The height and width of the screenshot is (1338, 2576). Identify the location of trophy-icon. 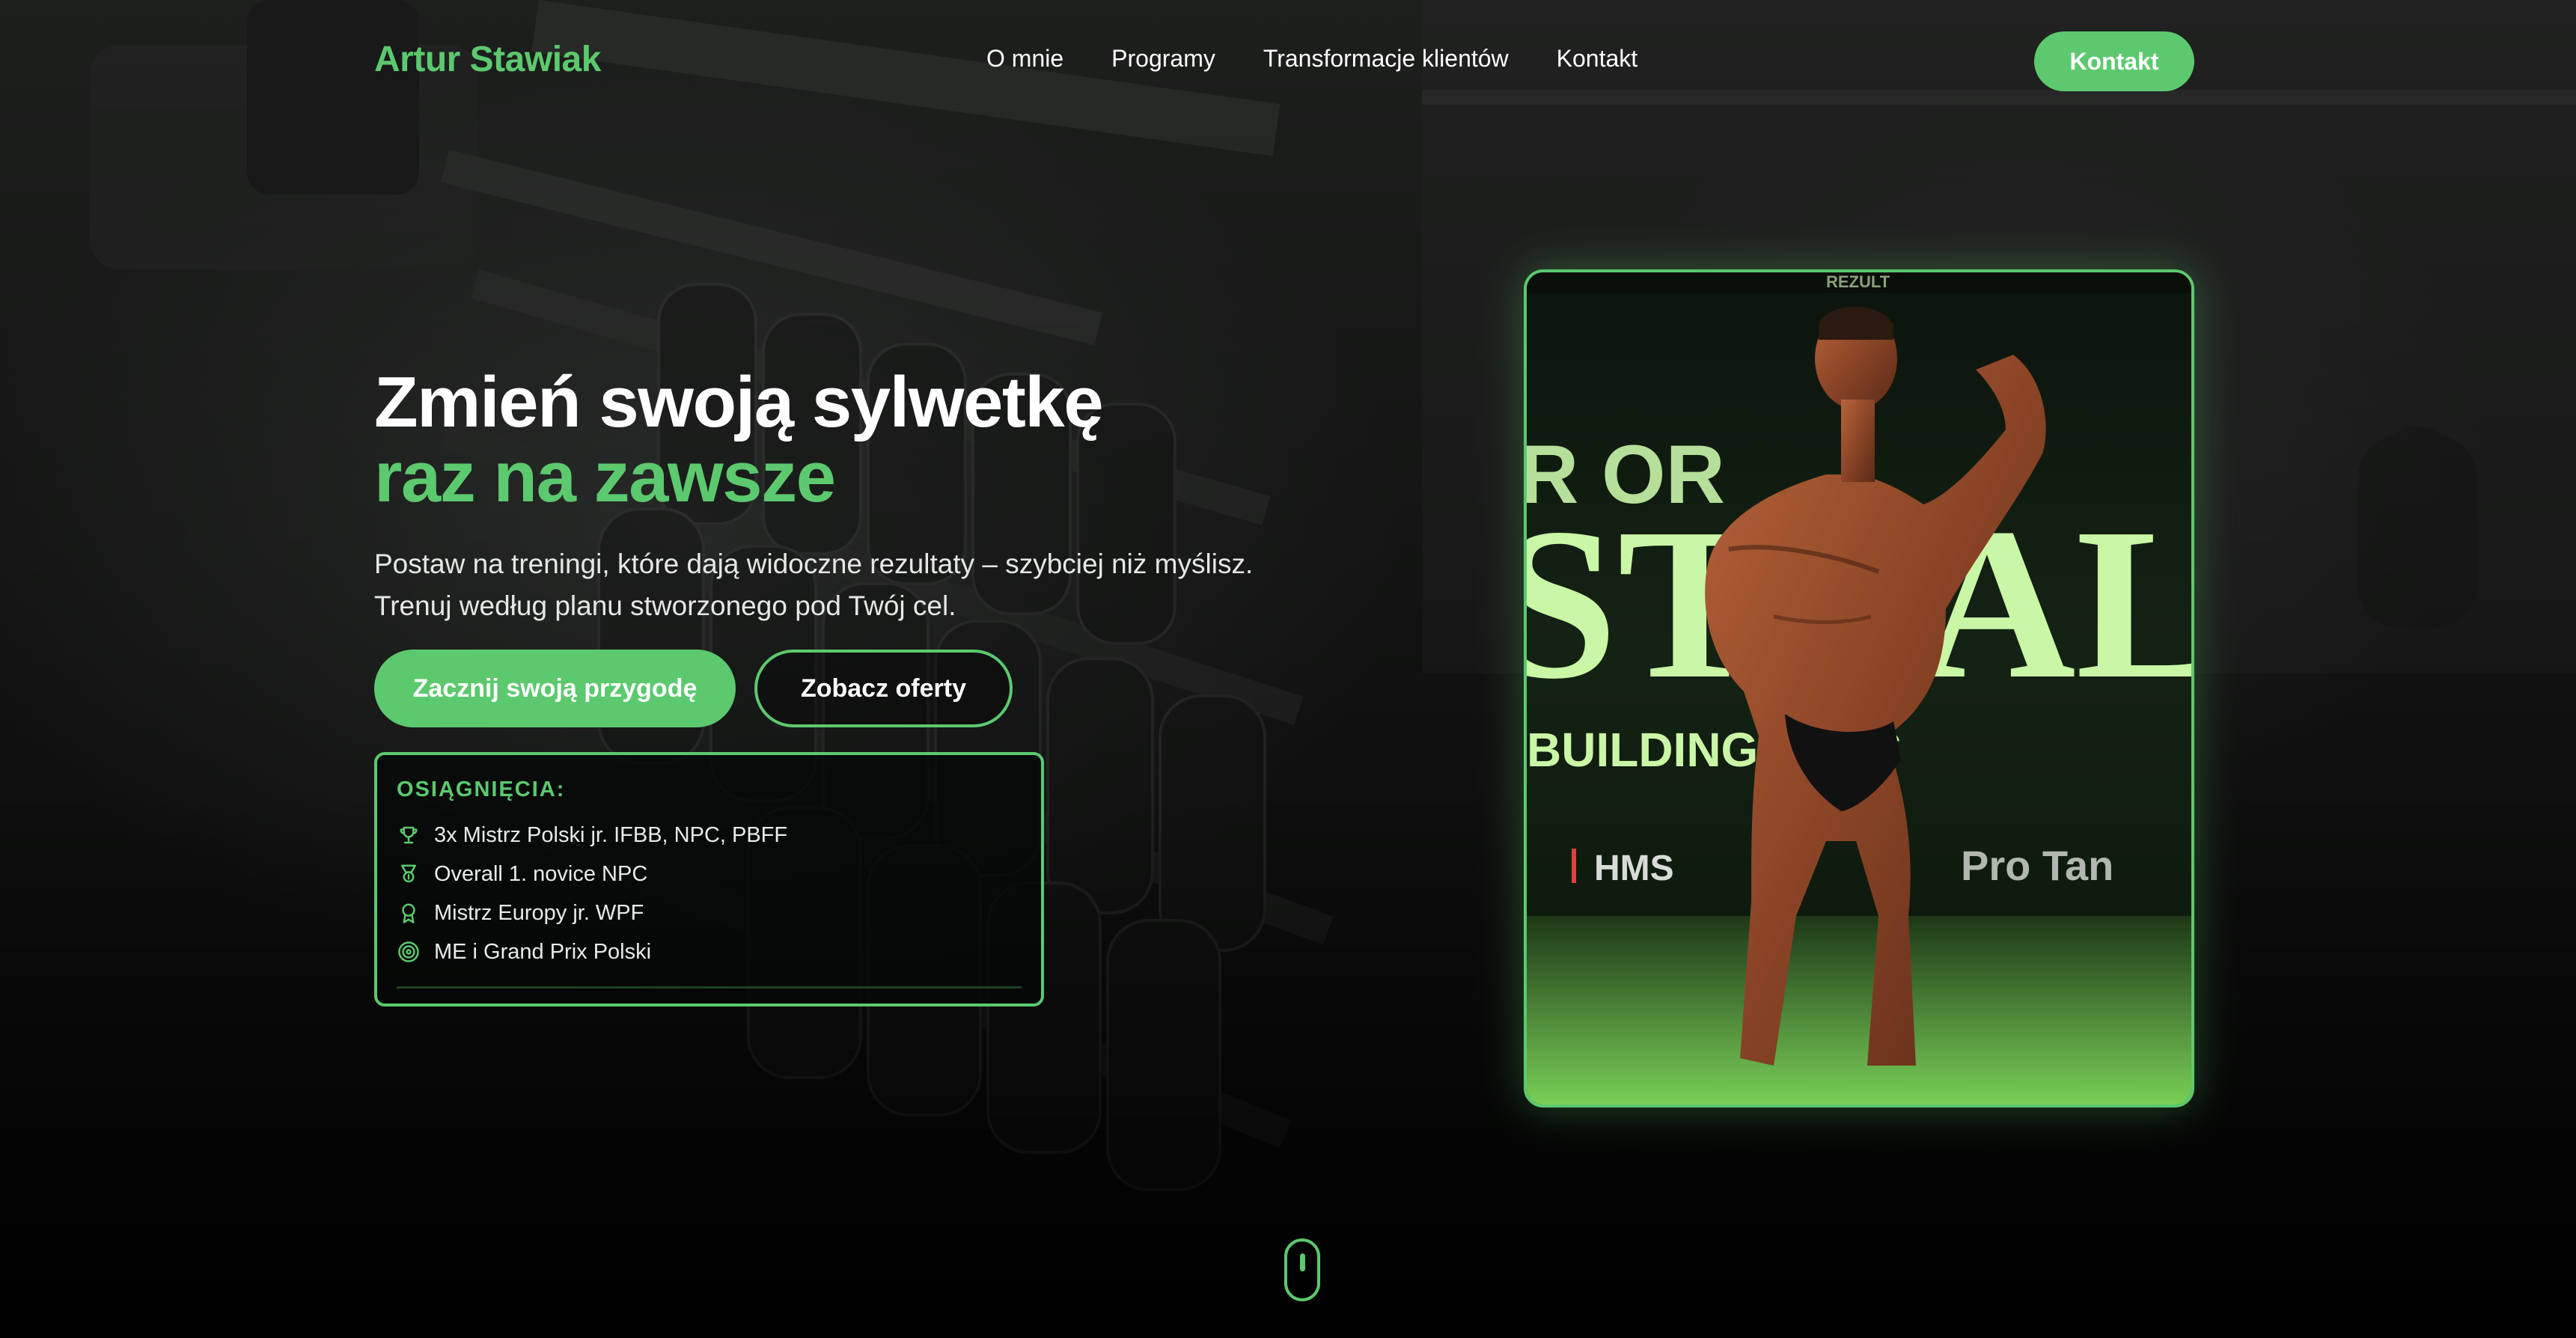
(409, 835).